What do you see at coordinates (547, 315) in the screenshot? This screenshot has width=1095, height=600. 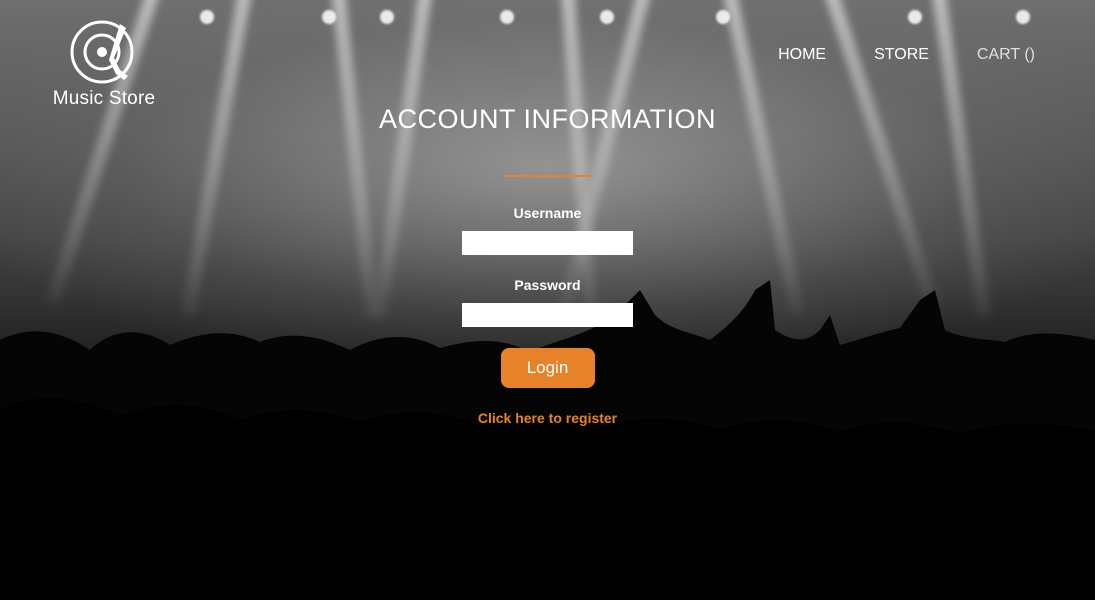 I see `password-input` at bounding box center [547, 315].